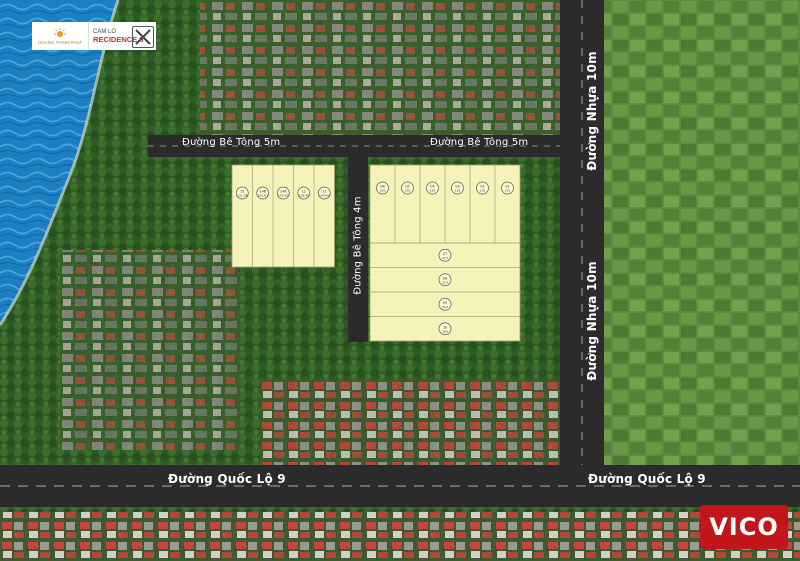 The width and height of the screenshot is (800, 561). I want to click on lot-05-front-width: 6.00, so click(407, 161).